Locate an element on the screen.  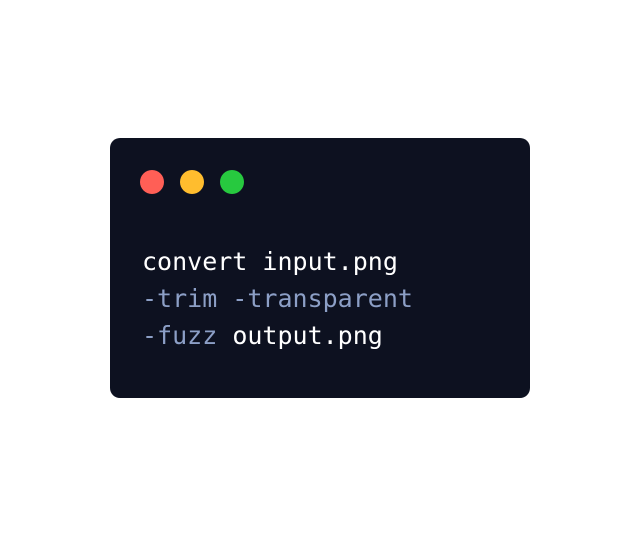
code-line-3: -fuzz output.png is located at coordinates (277, 335).